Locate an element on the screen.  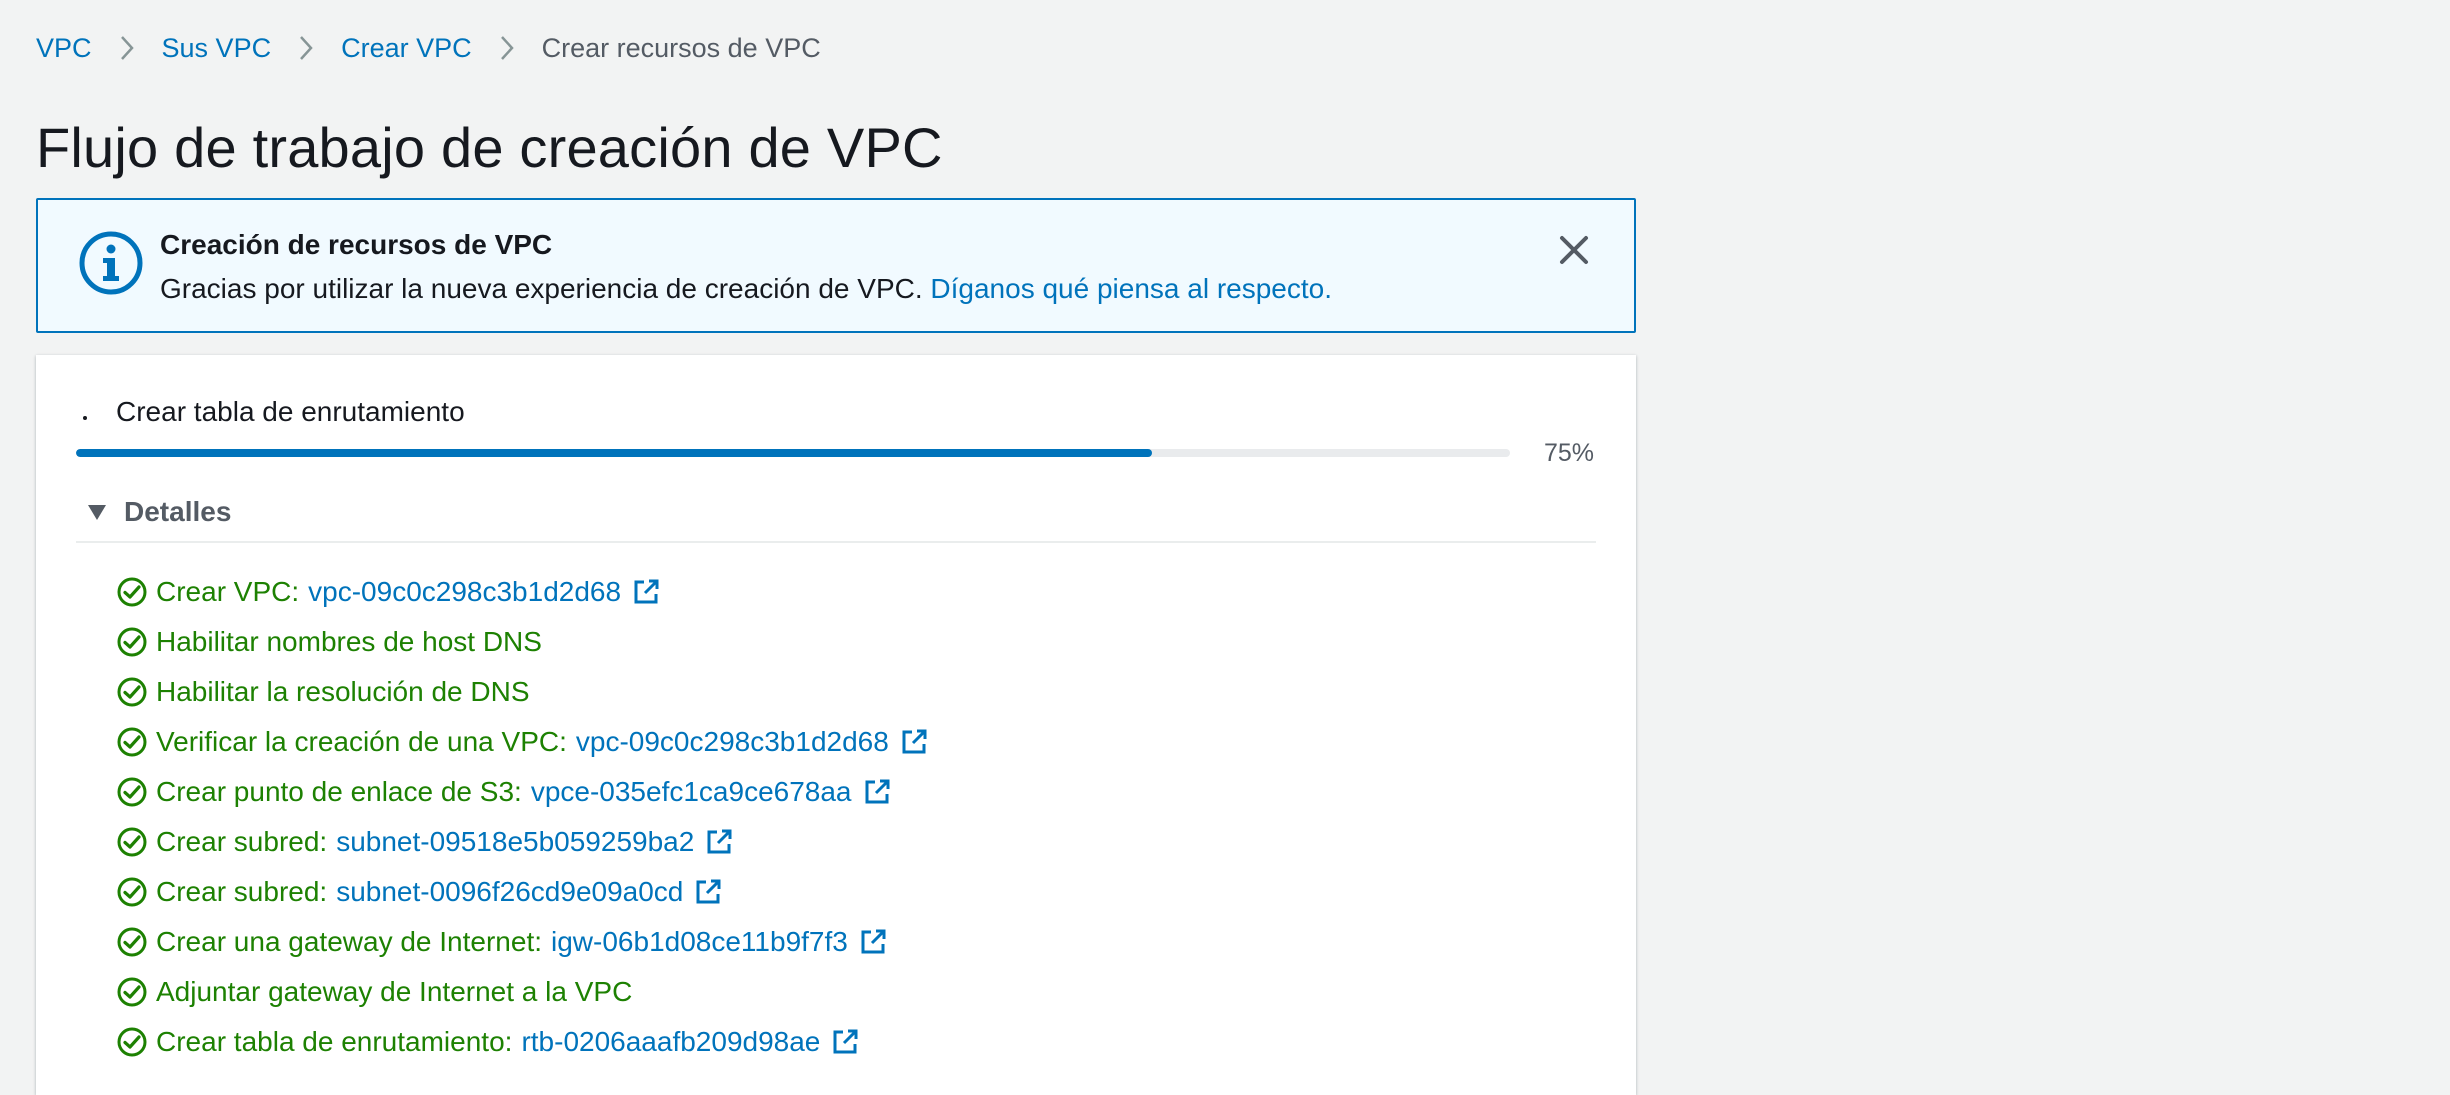
feedback-link: Díganos qué piensa al respecto. is located at coordinates (1131, 288).